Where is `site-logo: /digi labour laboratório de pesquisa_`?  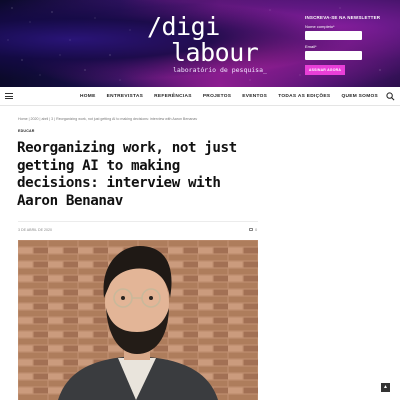 site-logo: /digi labour laboratório de pesquisa_ is located at coordinates (217, 43).